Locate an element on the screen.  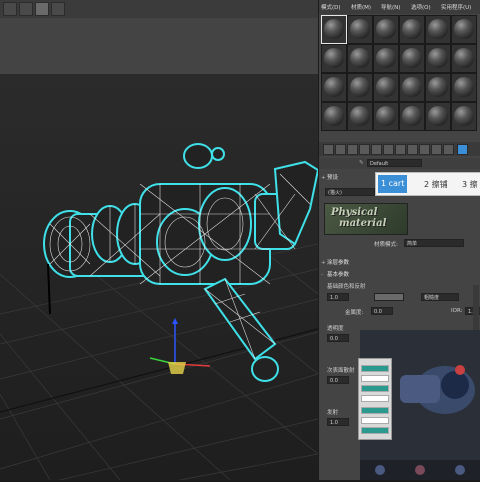
metalness-spinner: 0.0 is located at coordinates (382, 311).